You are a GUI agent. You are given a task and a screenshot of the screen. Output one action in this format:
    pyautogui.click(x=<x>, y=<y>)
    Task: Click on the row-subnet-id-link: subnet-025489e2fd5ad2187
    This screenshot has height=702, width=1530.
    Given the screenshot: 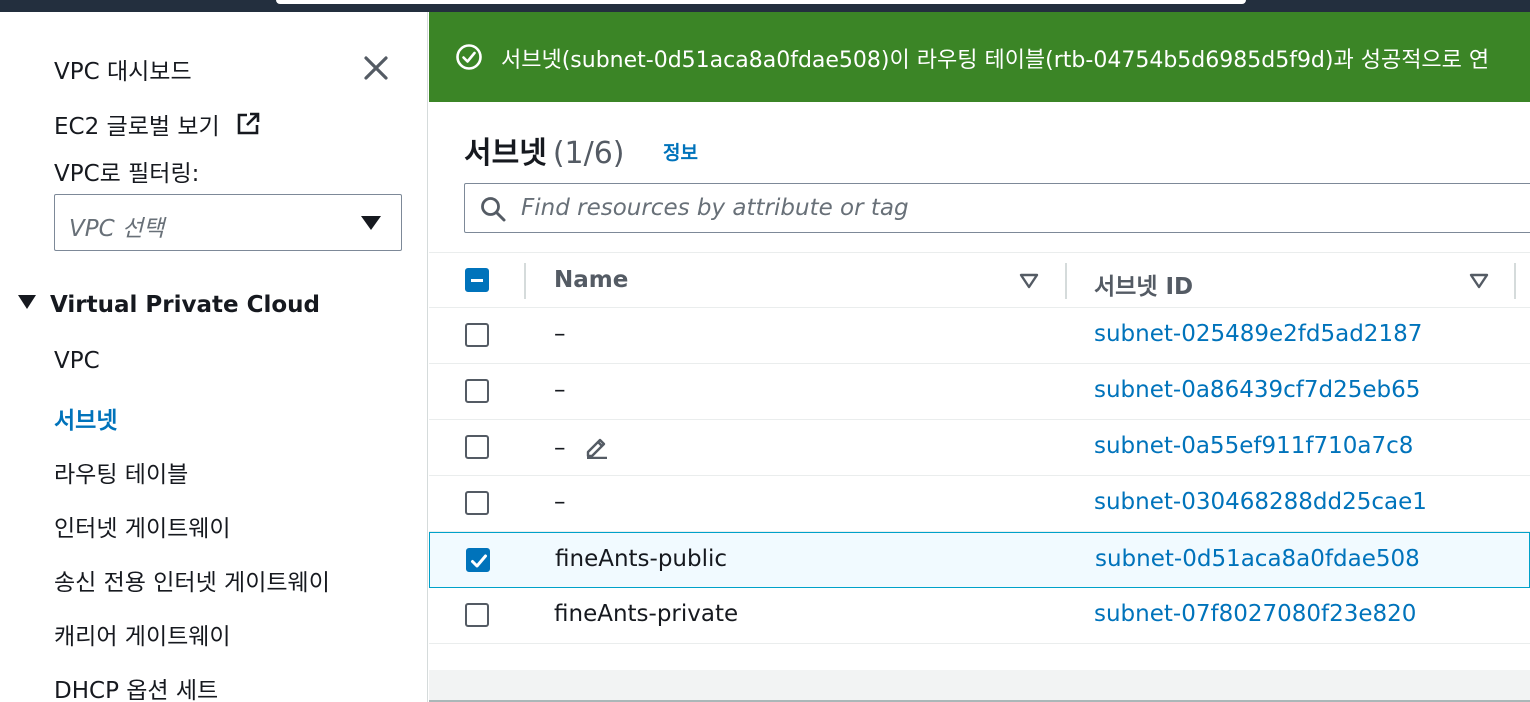 What is the action you would take?
    pyautogui.click(x=1258, y=334)
    